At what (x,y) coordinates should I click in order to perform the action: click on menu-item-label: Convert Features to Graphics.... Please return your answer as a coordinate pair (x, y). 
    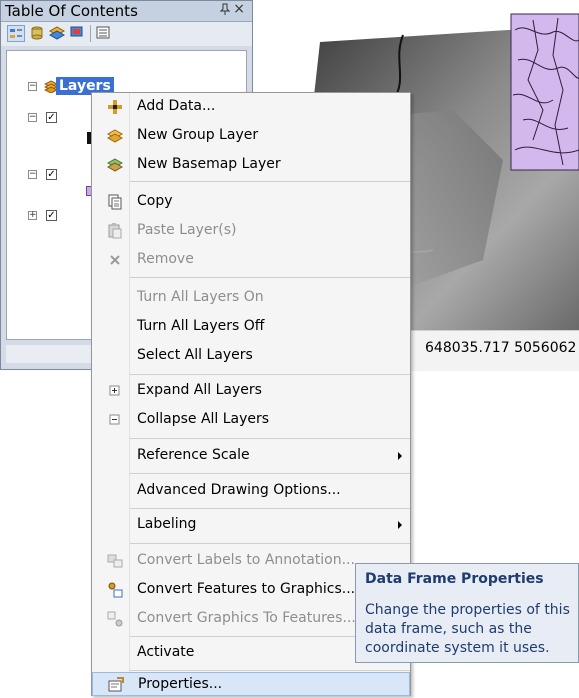
    Looking at the image, I should click on (246, 589).